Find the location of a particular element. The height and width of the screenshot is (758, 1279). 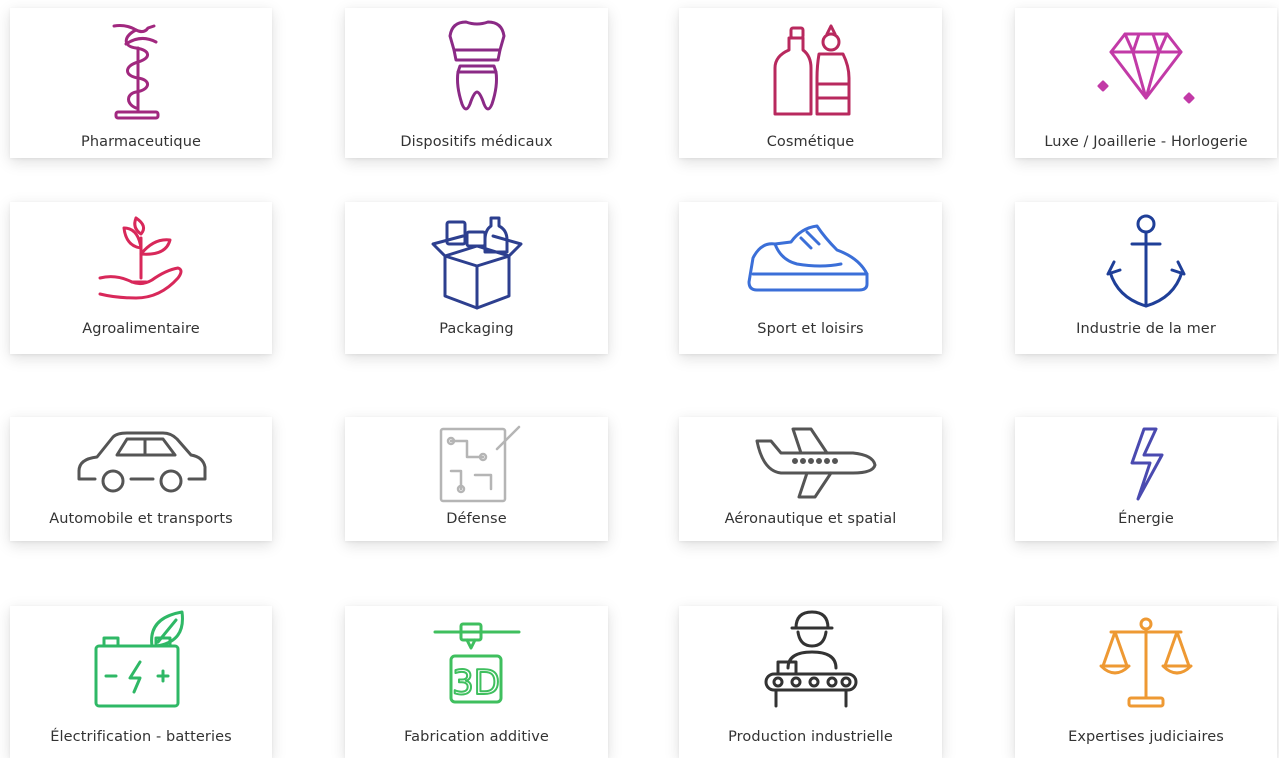

sector-label: Expertises judiciaires is located at coordinates (1146, 737).